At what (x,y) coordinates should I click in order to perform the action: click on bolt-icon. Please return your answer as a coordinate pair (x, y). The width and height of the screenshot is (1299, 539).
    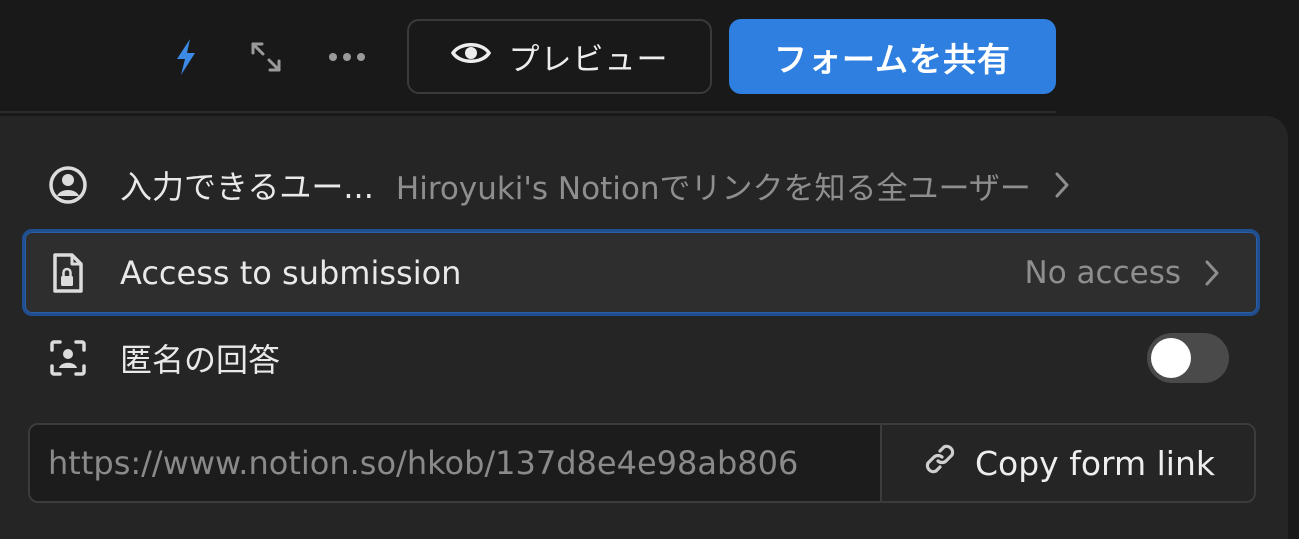
    Looking at the image, I should click on (186, 57).